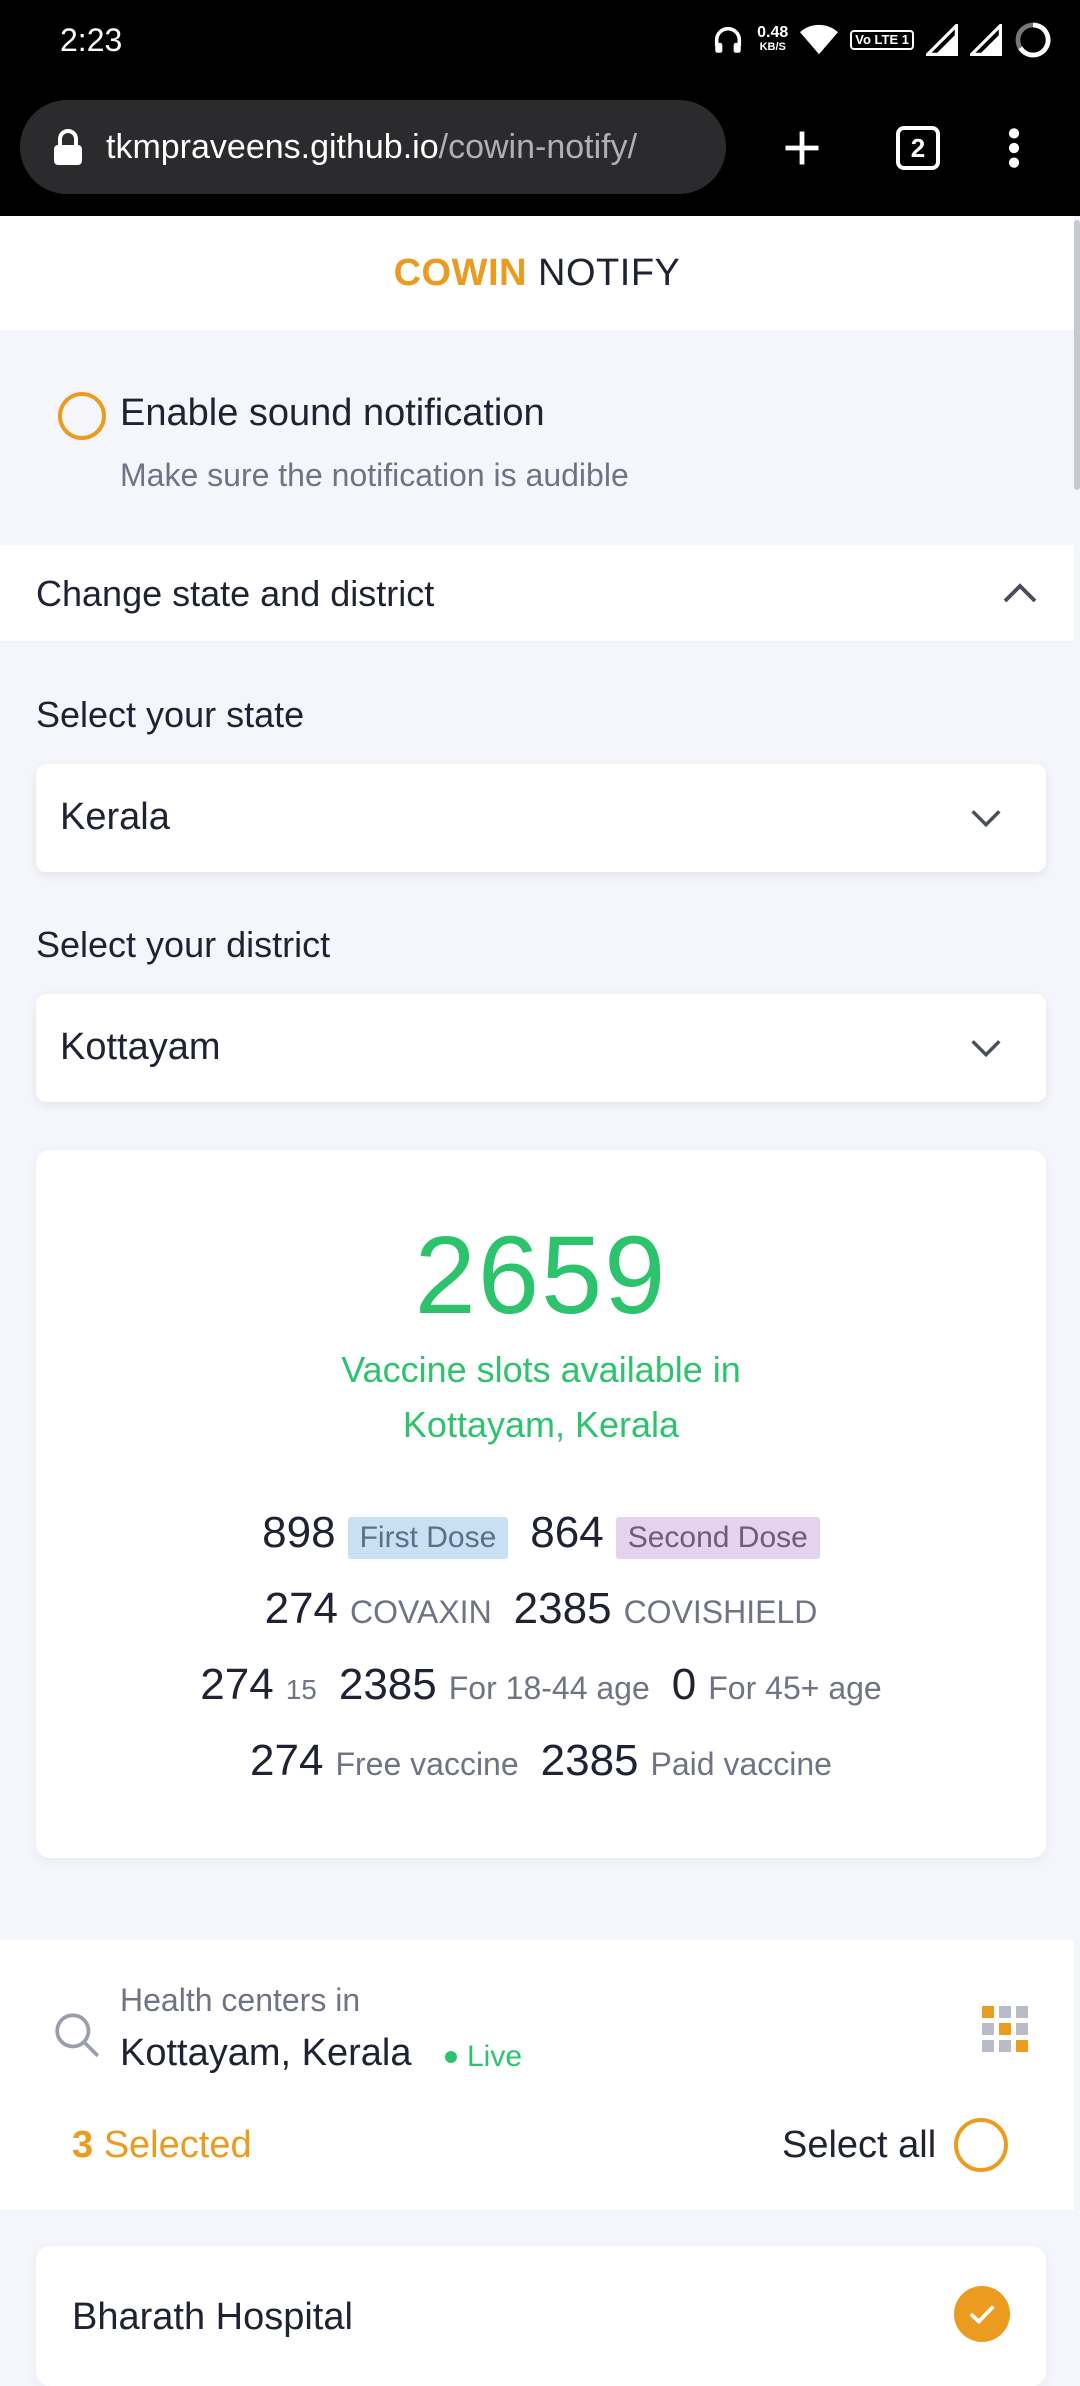  I want to click on tab-switcher-button: 2, so click(918, 148).